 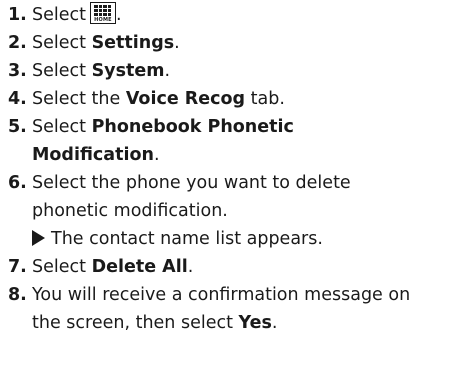 I want to click on step-6: 6. Select the phone you want to delete, so click(x=179, y=183).